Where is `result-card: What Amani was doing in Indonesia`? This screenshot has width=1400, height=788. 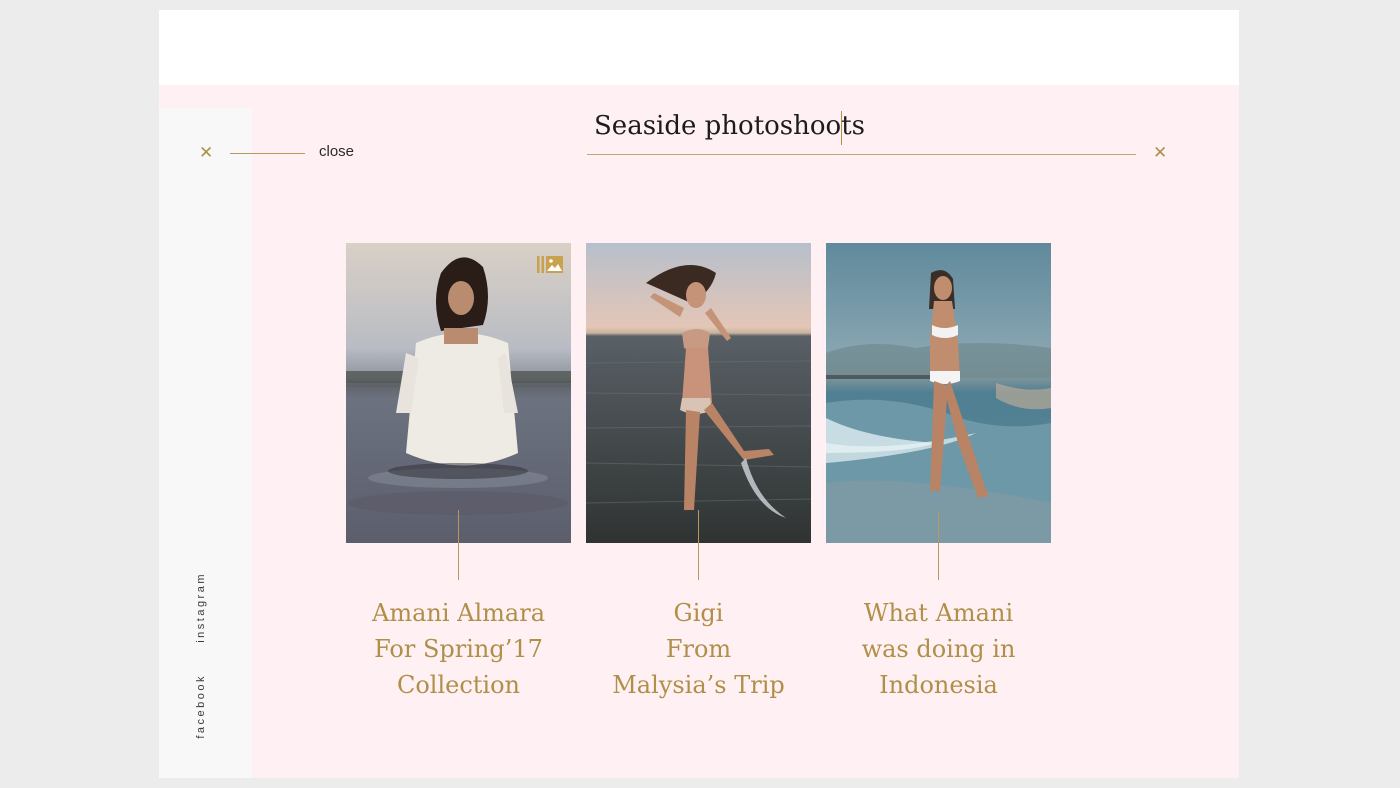
result-card: What Amani was doing in Indonesia is located at coordinates (938, 471).